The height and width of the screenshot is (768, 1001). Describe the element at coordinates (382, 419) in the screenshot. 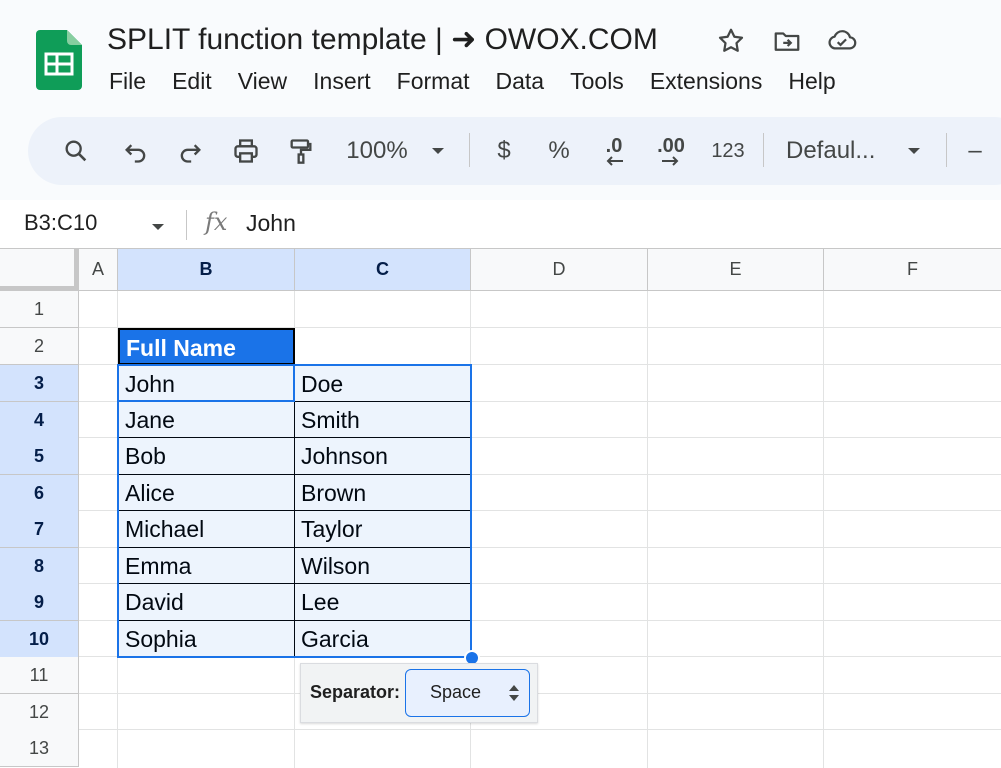

I see `cell-c4: Smith` at that location.